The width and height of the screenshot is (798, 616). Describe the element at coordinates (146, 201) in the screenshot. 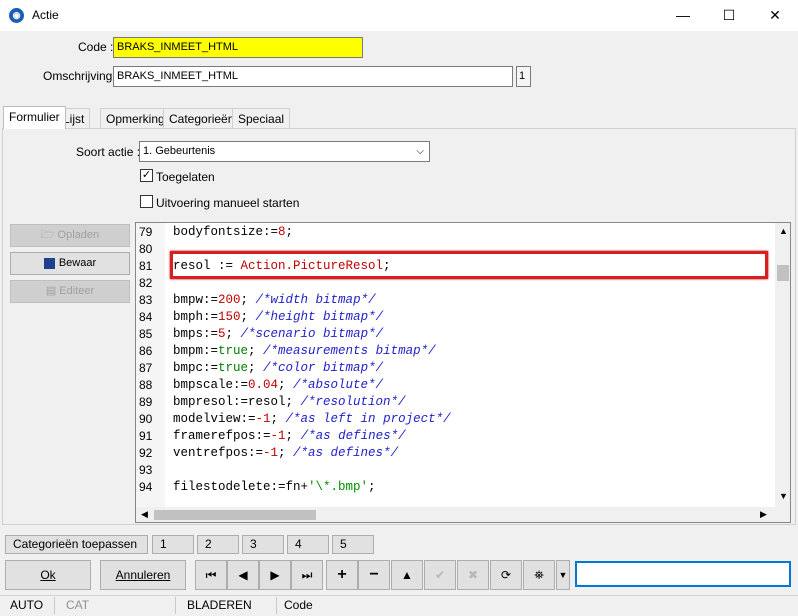

I see `uitvoering-checkbox` at that location.